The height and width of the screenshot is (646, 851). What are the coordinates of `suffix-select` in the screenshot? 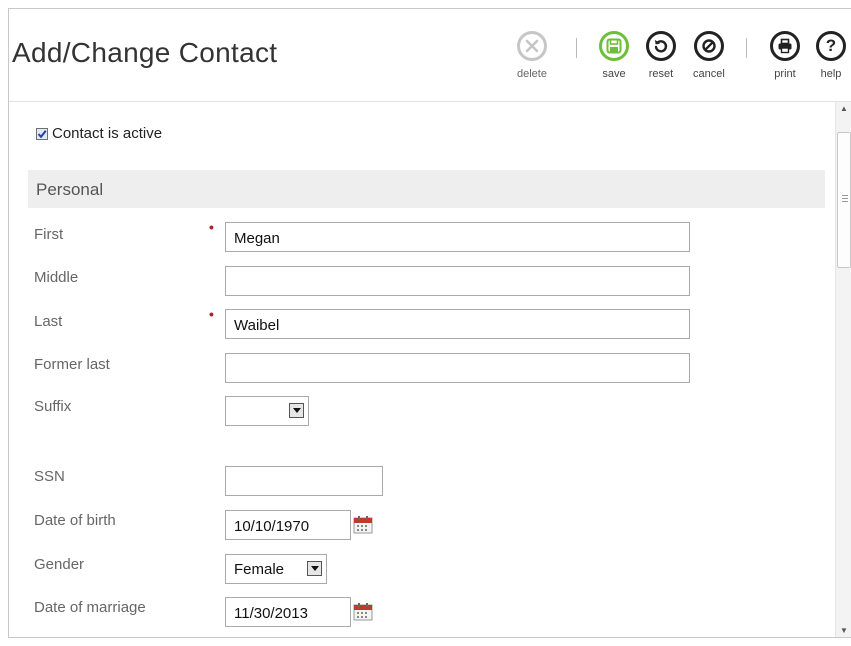 It's located at (267, 411).